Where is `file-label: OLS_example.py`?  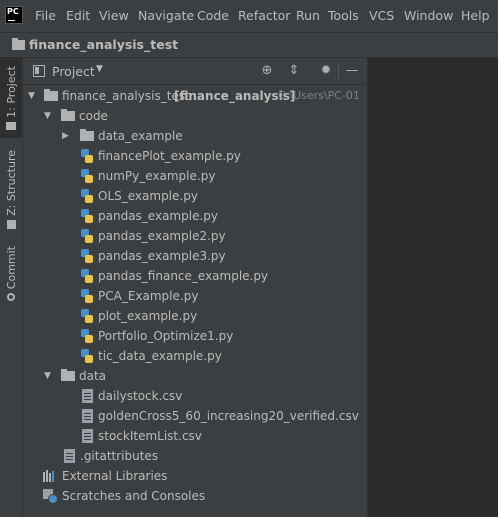
file-label: OLS_example.py is located at coordinates (148, 196).